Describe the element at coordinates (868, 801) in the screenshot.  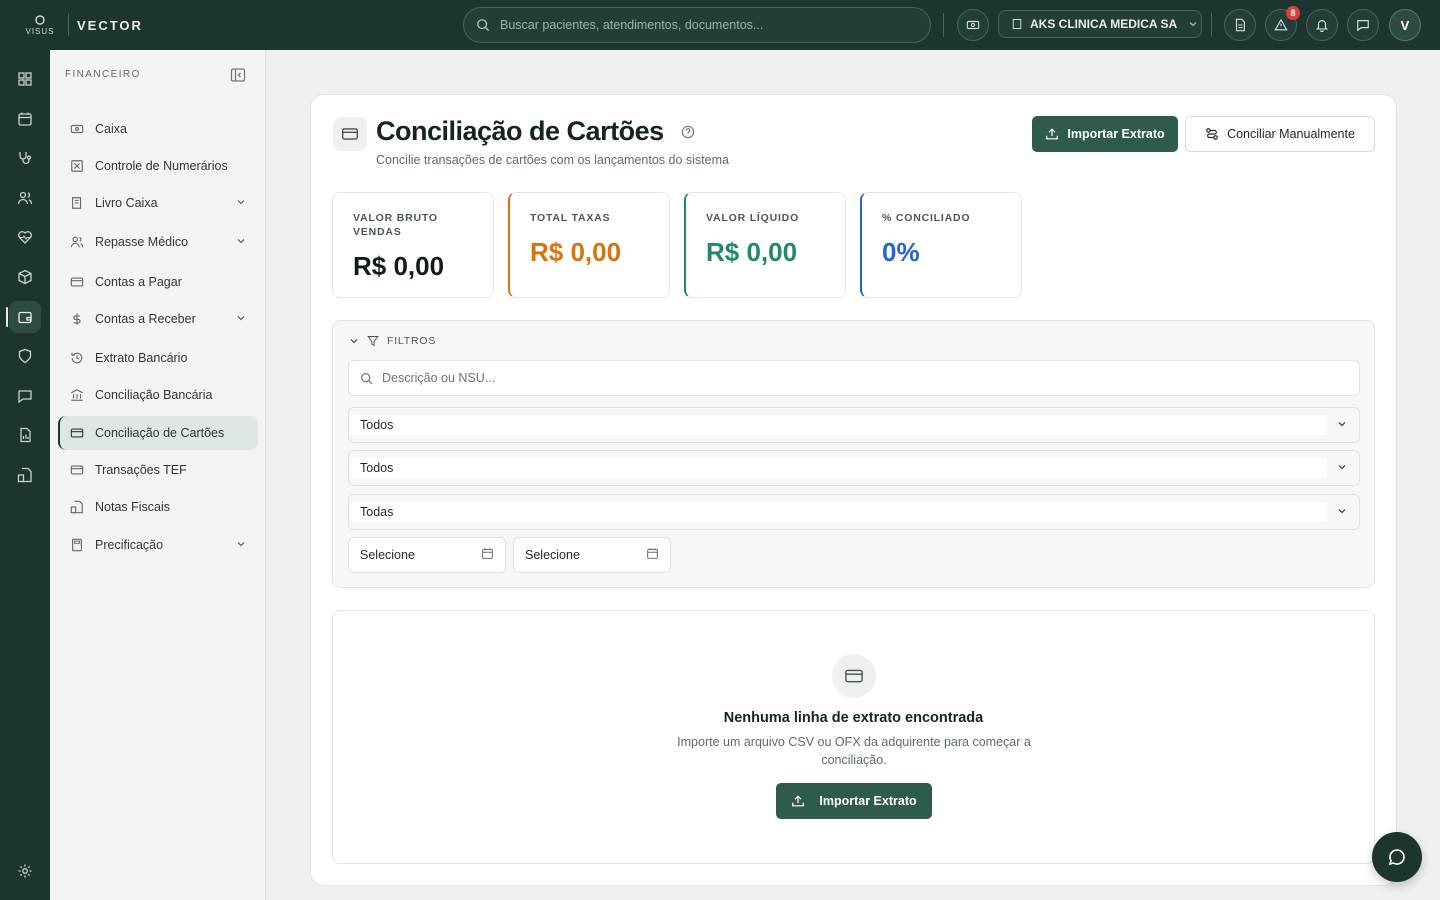
I see `empty-import-label: Importar Extrato` at that location.